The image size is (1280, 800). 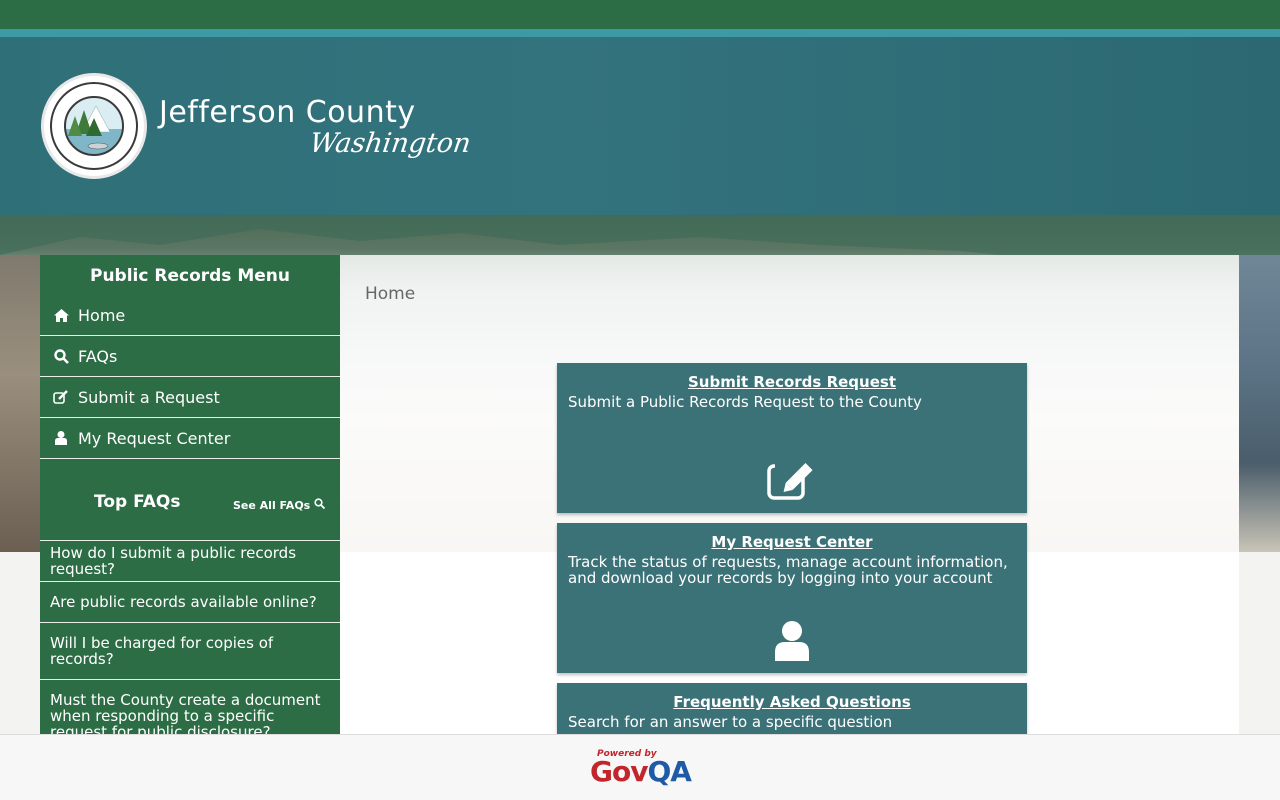 I want to click on top-faqs-title: Top FAQs, so click(x=137, y=502).